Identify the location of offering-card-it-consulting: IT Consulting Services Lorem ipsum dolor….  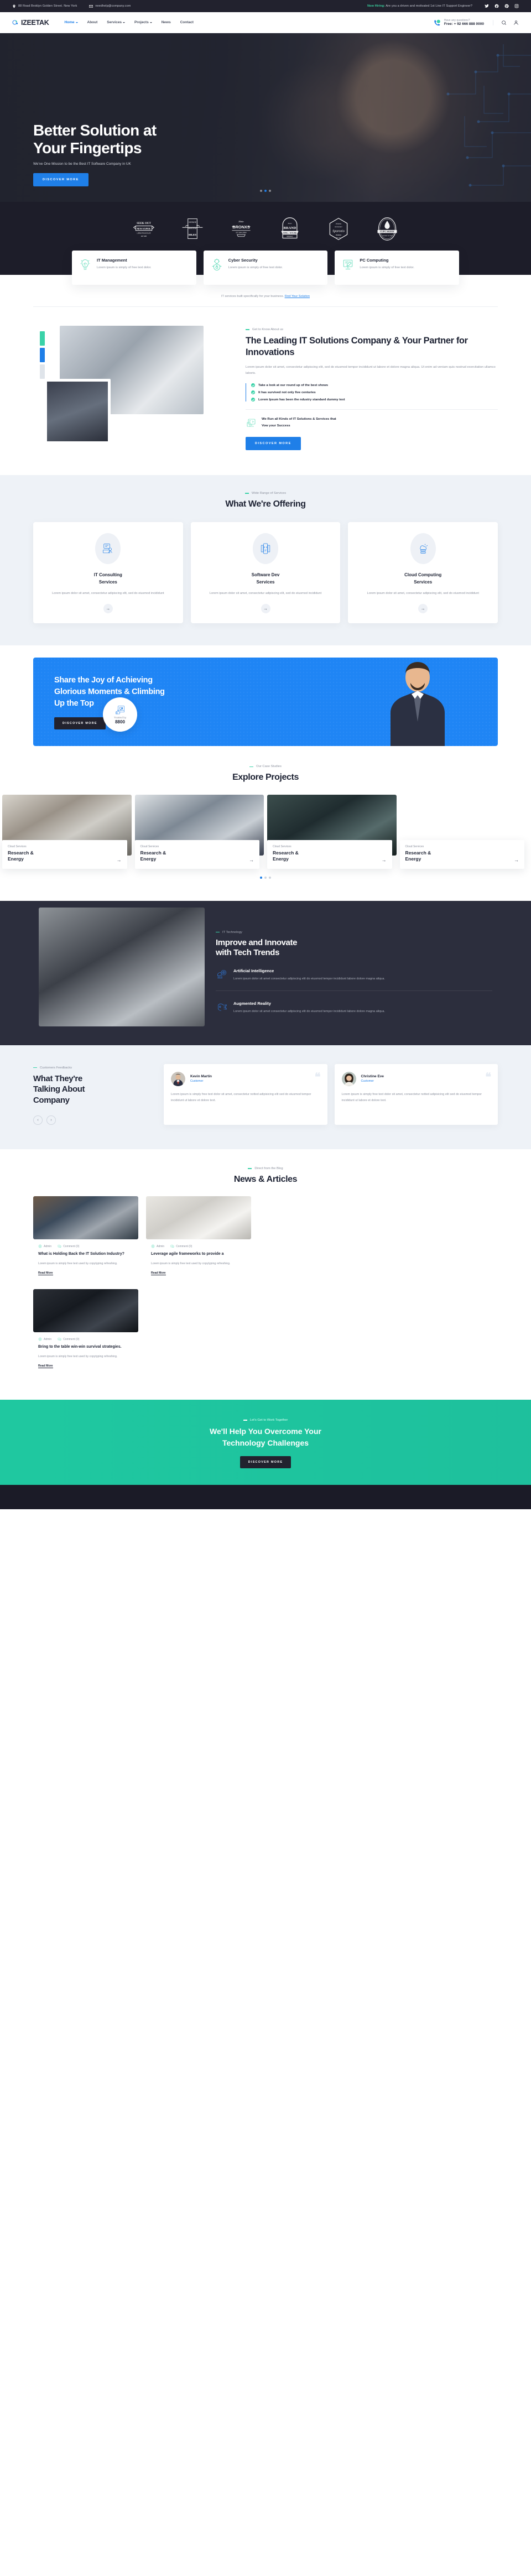
(108, 573).